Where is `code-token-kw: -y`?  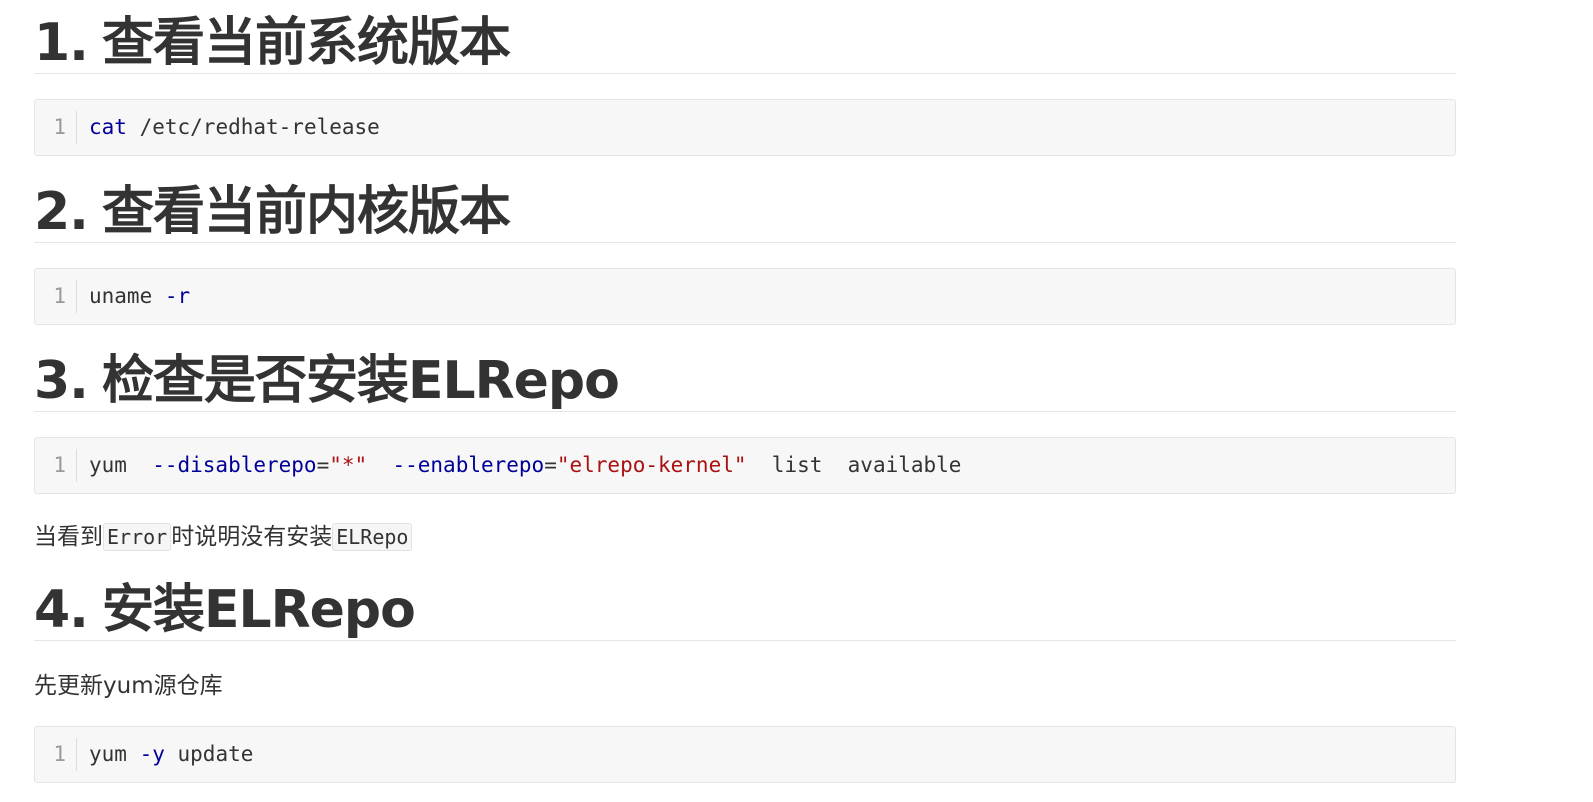
code-token-kw: -y is located at coordinates (152, 754).